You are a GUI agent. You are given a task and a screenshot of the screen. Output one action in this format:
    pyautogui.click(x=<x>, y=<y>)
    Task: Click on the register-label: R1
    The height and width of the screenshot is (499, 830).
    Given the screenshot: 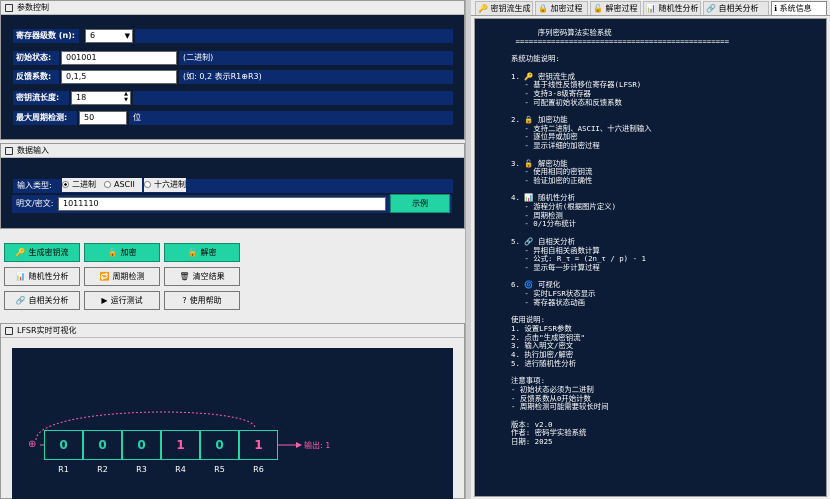 What is the action you would take?
    pyautogui.click(x=63, y=469)
    